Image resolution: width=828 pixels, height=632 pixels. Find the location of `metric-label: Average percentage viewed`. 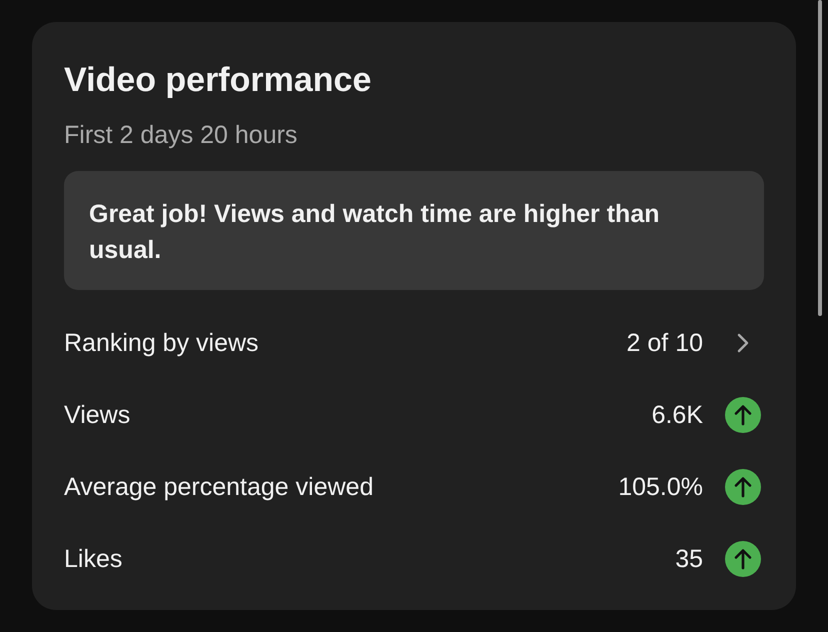

metric-label: Average percentage viewed is located at coordinates (219, 487).